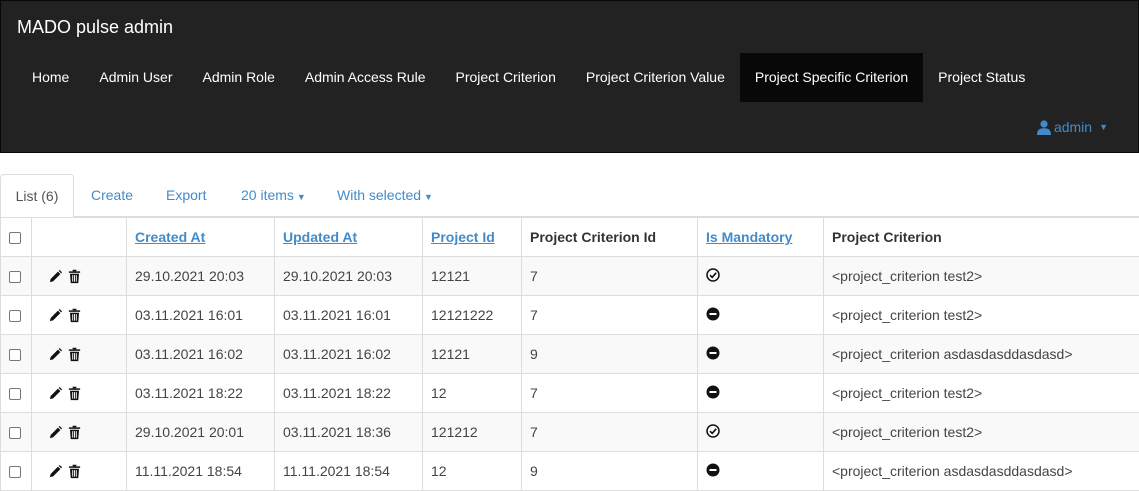  Describe the element at coordinates (831, 77) in the screenshot. I see `nav-item-project-specific-criterion: Project Specific Criterion` at that location.